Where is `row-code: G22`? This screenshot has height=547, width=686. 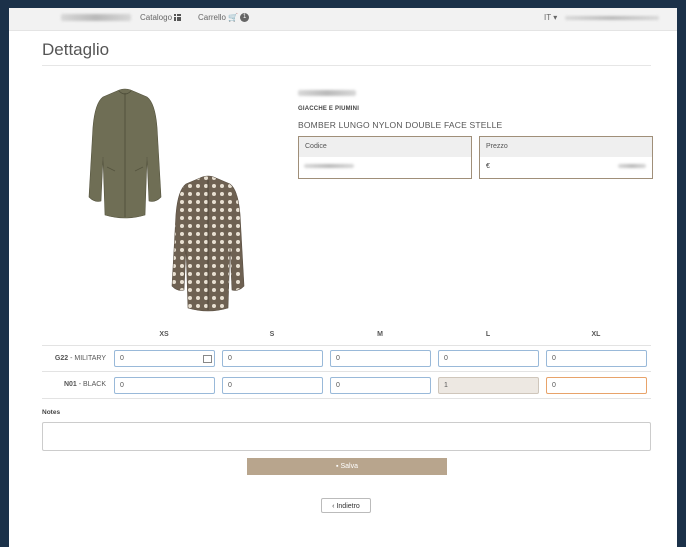
row-code: G22 is located at coordinates (61, 358).